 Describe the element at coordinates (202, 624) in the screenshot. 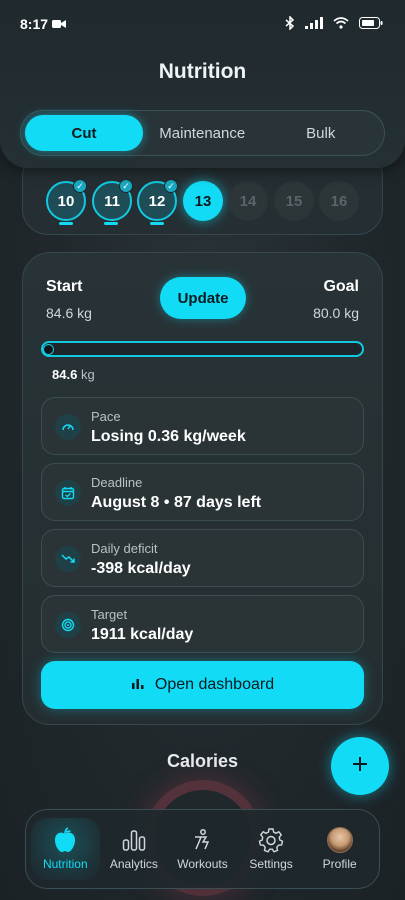

I see `target-row: Target 1911 kcal/day` at that location.